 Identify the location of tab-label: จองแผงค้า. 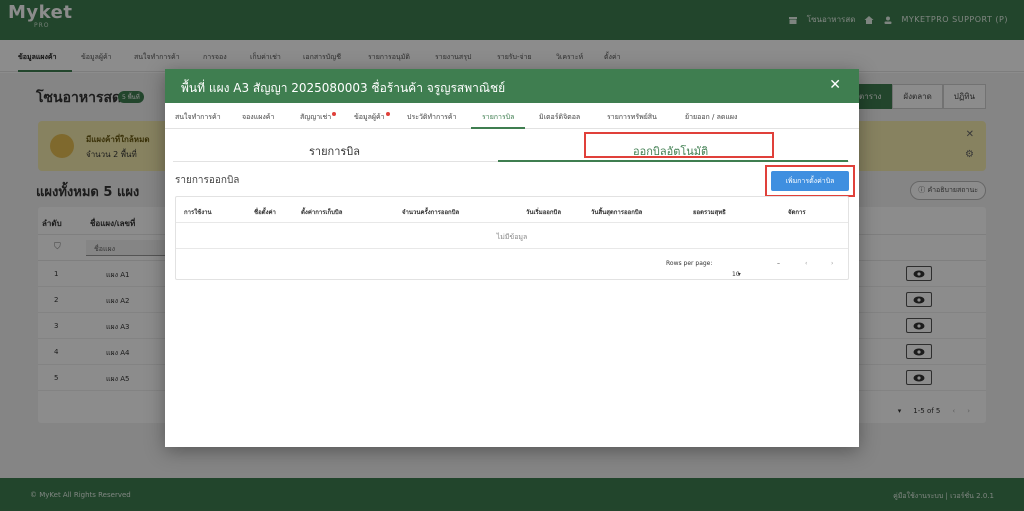
(258, 117).